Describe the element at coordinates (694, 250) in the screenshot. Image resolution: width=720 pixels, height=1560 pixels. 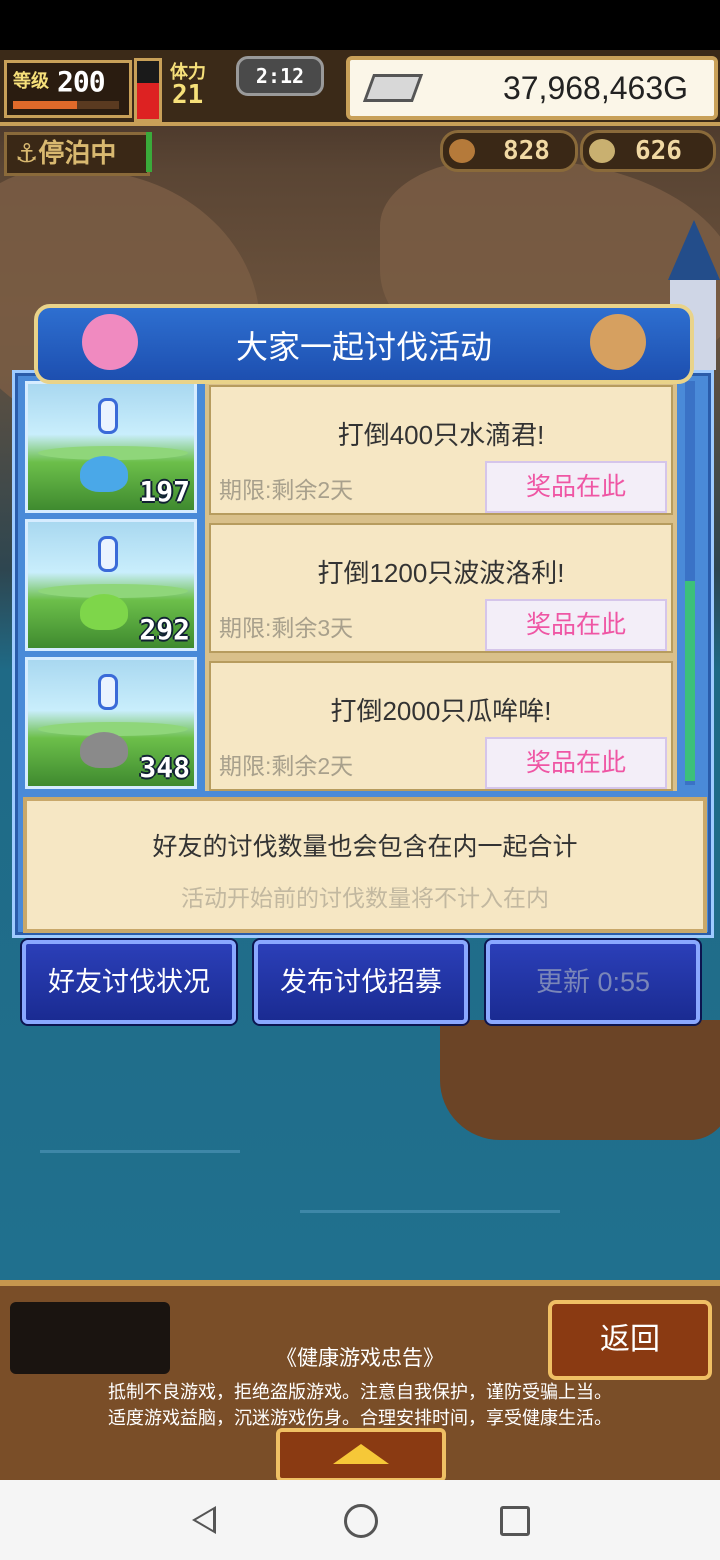
I see `castle-tower-roof` at that location.